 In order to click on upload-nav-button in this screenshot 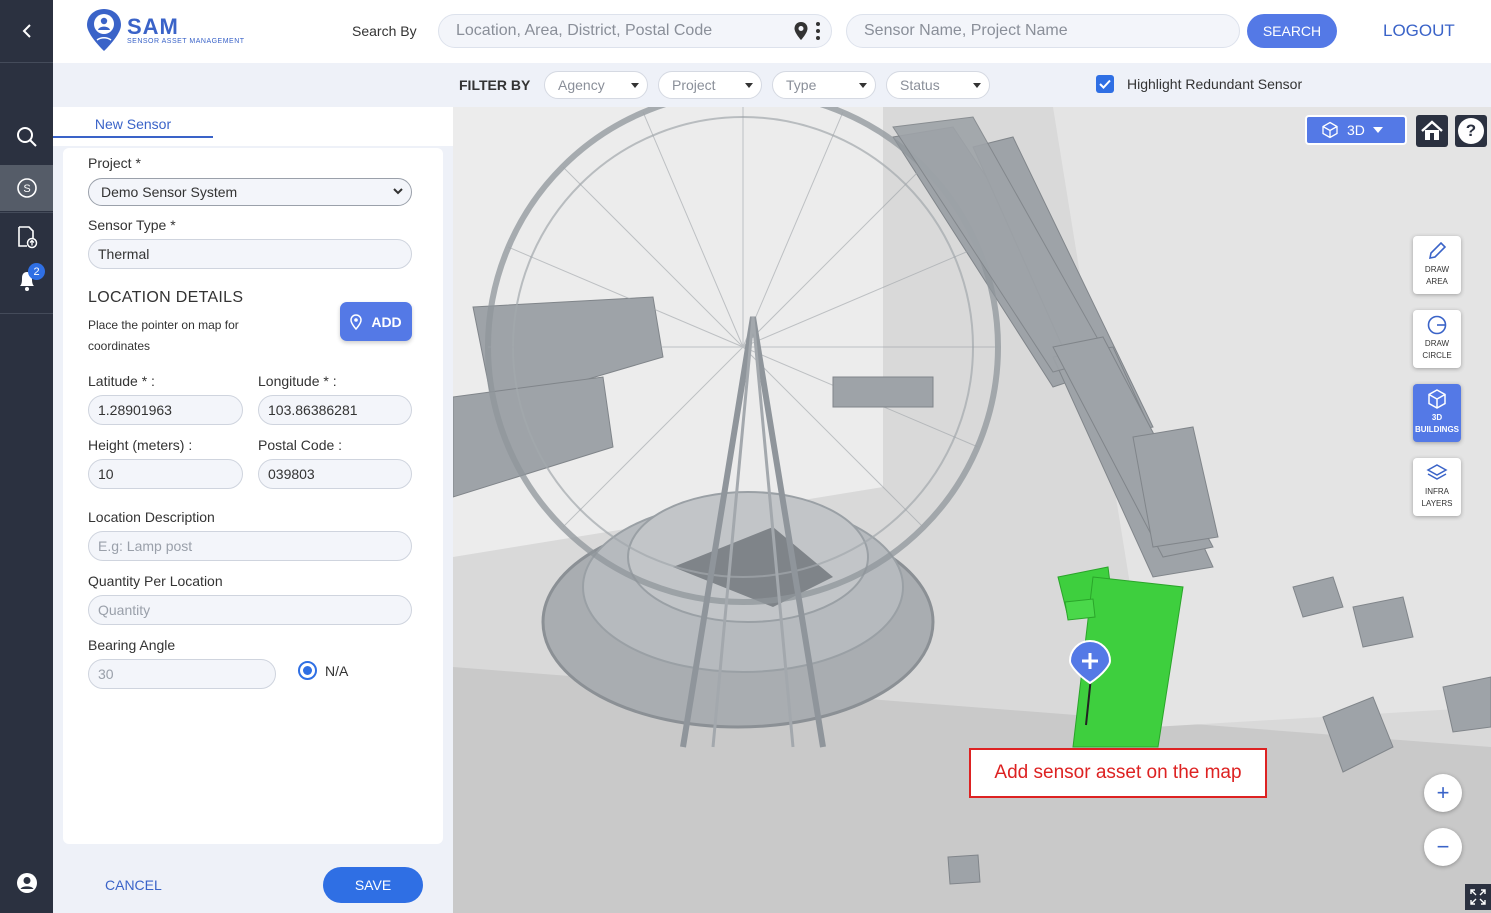, I will do `click(26, 237)`.